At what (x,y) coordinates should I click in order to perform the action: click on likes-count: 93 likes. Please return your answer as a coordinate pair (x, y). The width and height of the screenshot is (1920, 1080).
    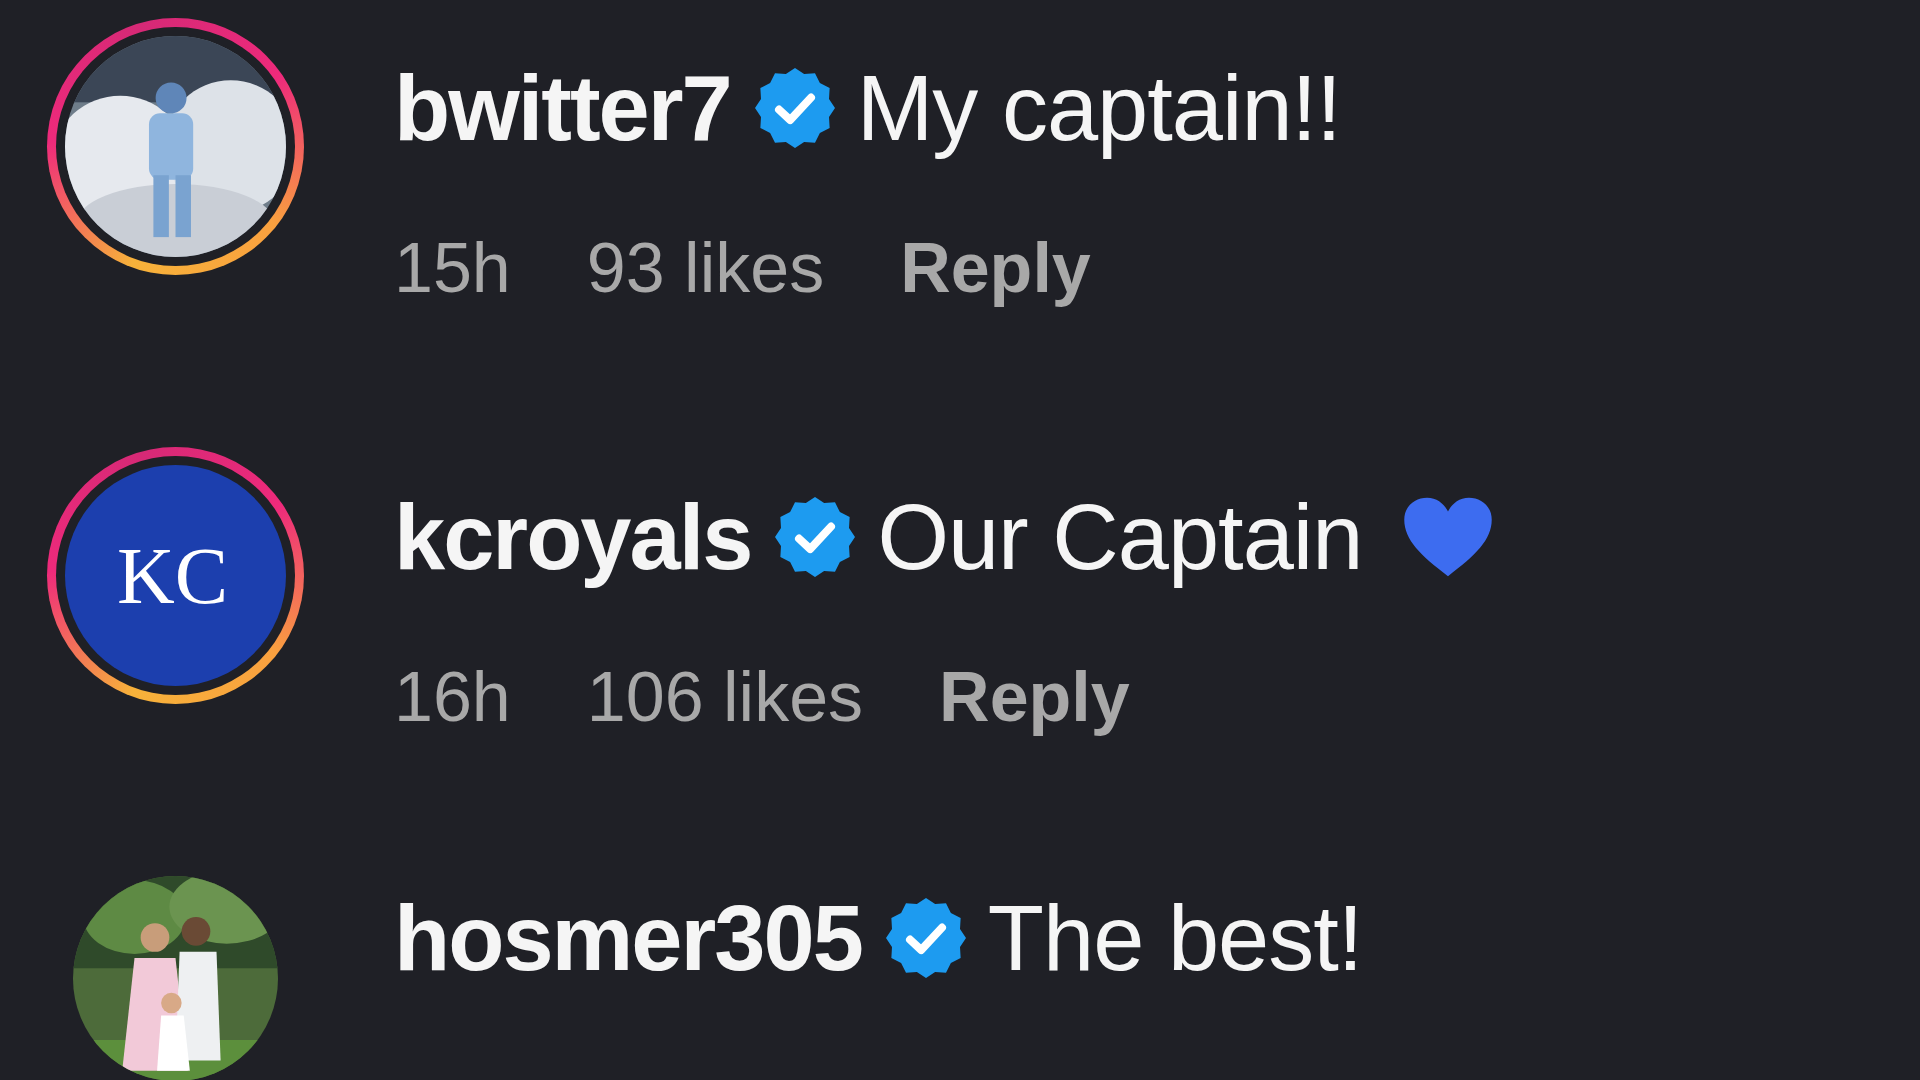
    Looking at the image, I should click on (705, 268).